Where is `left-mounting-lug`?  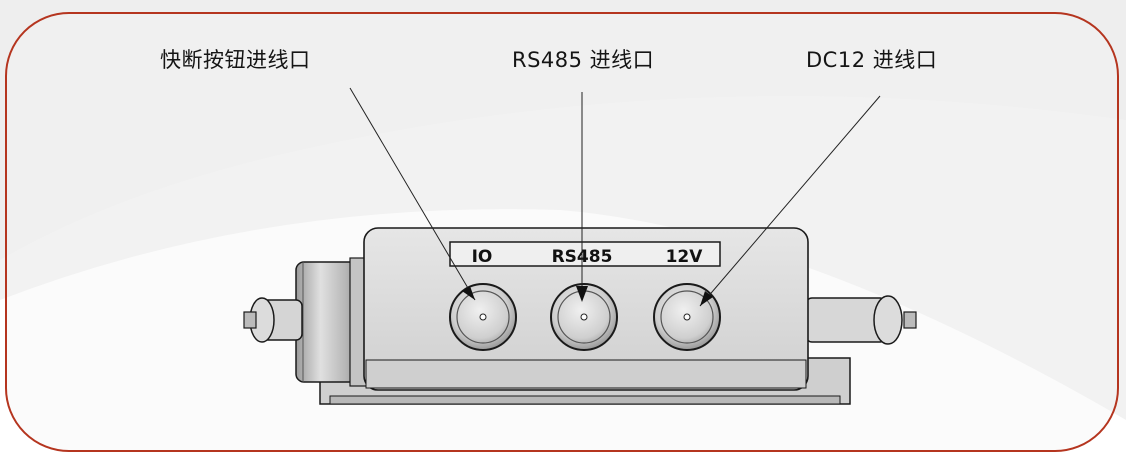 left-mounting-lug is located at coordinates (273, 320).